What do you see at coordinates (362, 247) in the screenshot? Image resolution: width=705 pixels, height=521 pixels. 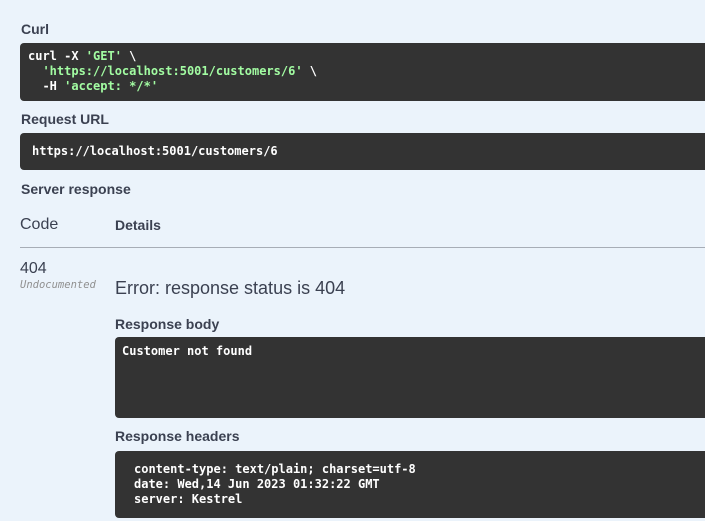 I see `table-divider` at bounding box center [362, 247].